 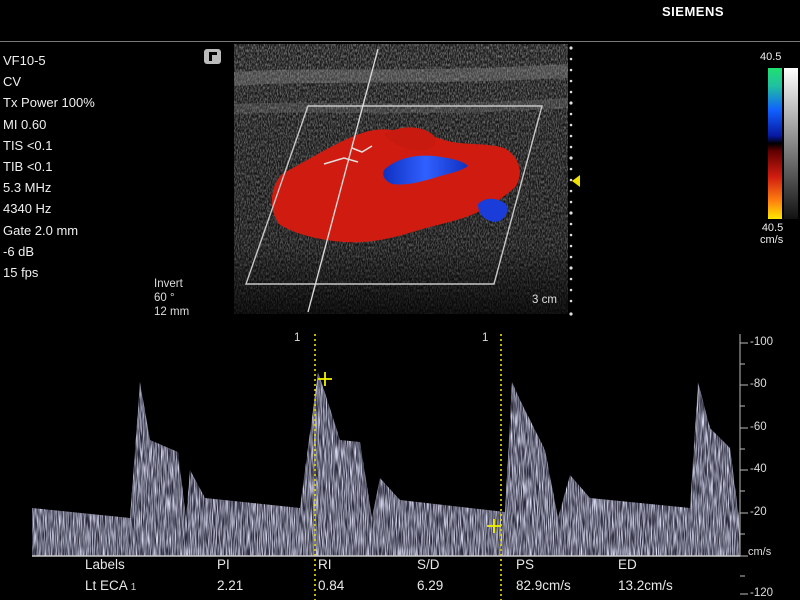 What do you see at coordinates (758, 384) in the screenshot?
I see `scale-label-80: -80` at bounding box center [758, 384].